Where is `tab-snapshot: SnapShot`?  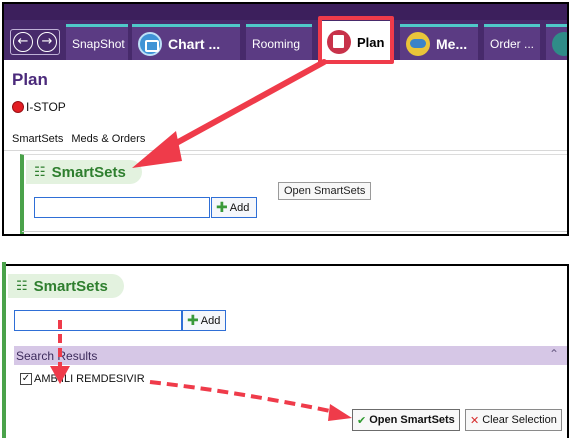 tab-snapshot: SnapShot is located at coordinates (97, 42).